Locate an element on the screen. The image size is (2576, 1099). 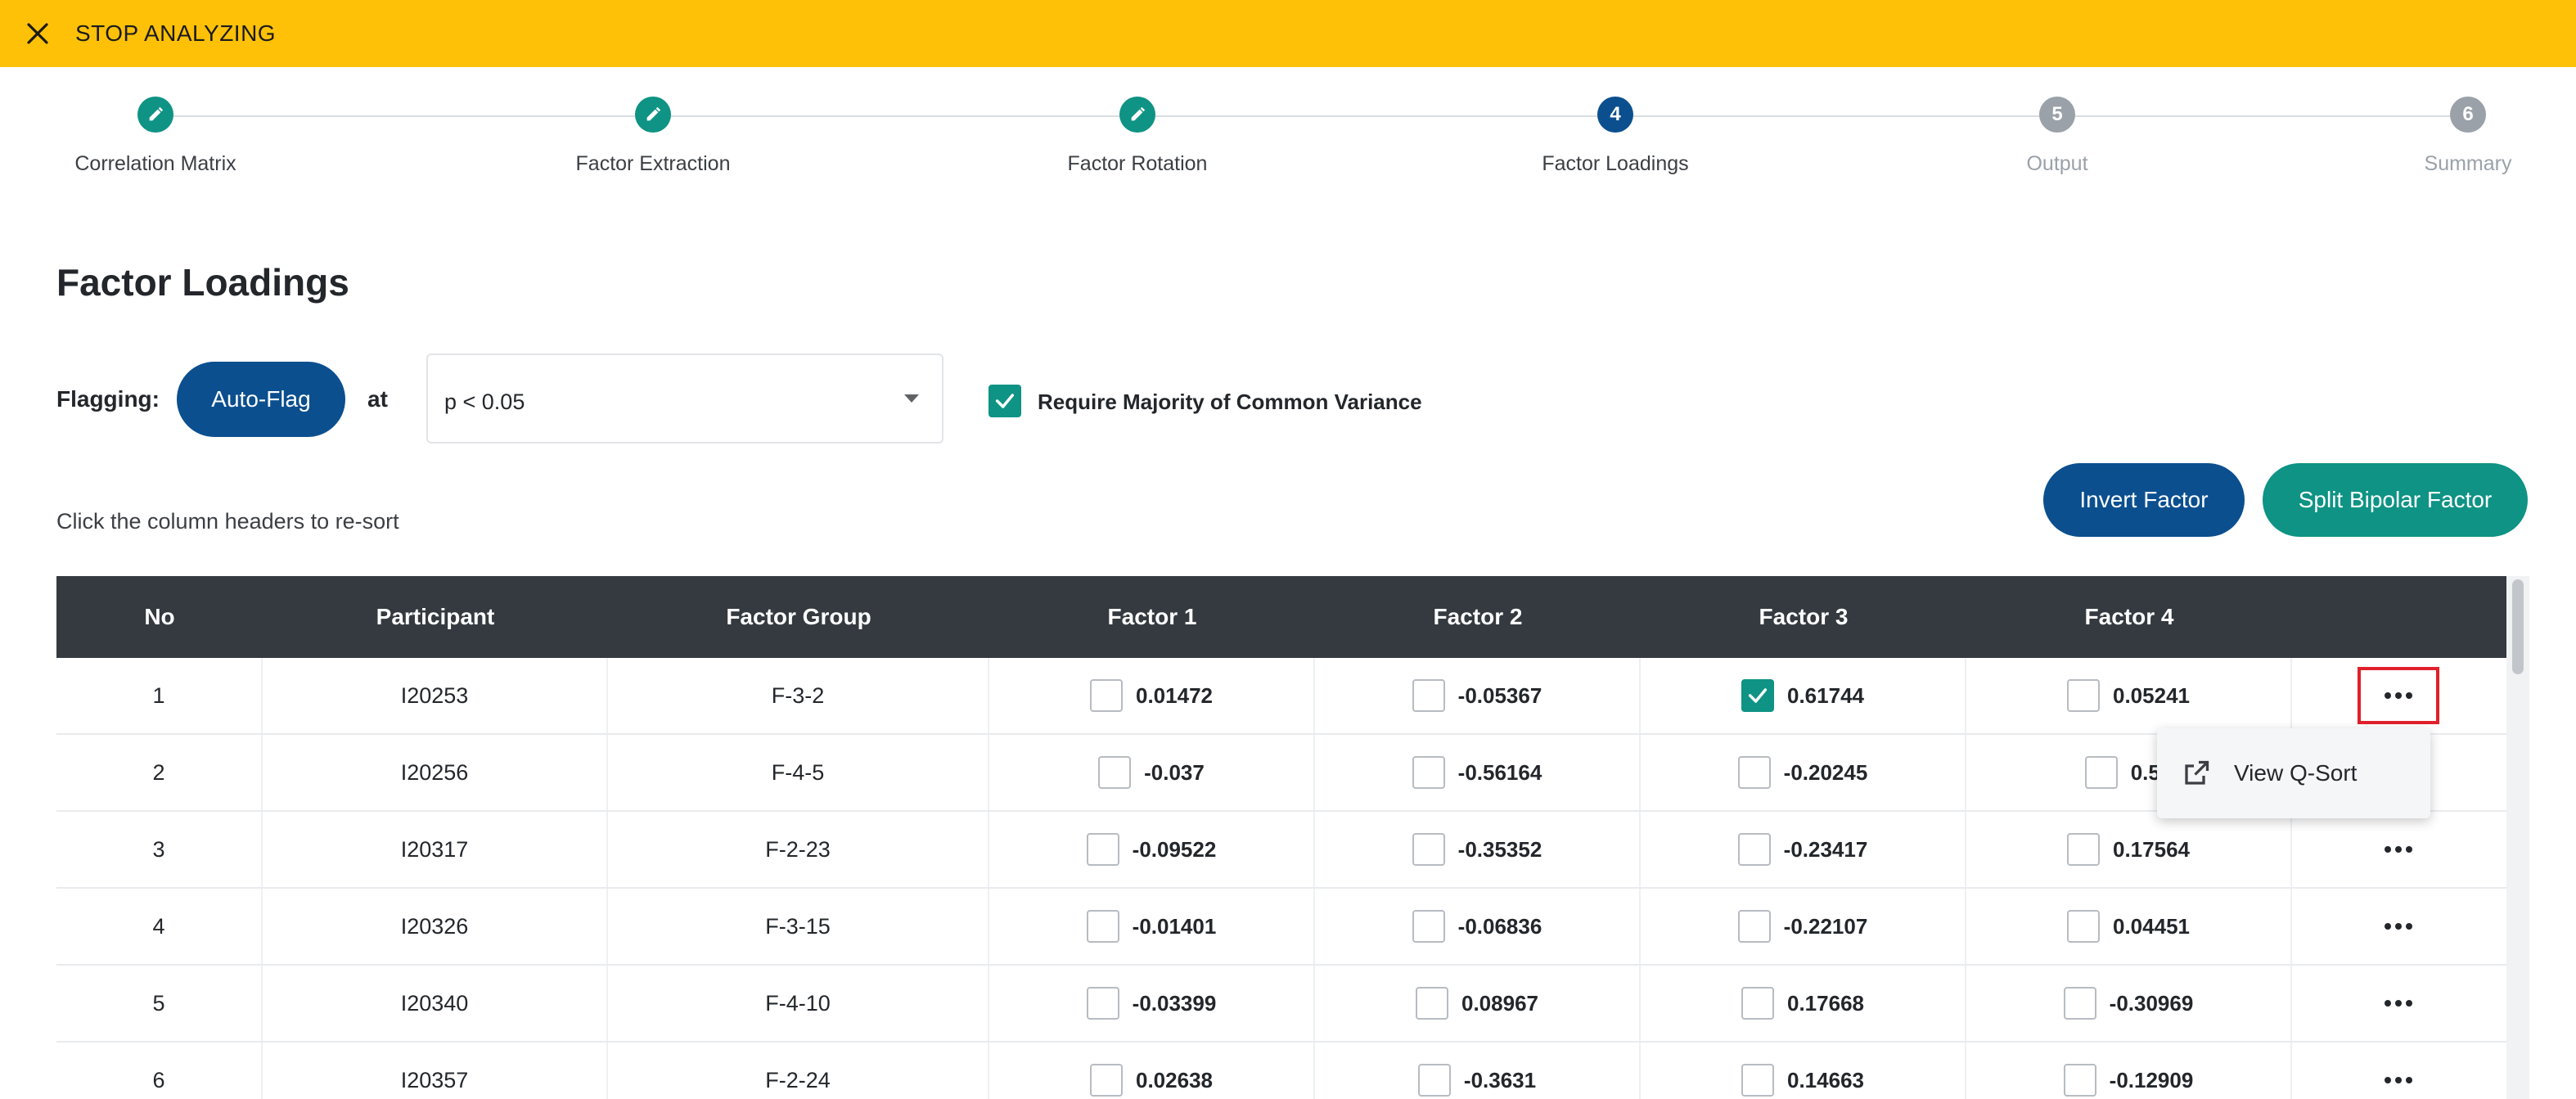
cell-factor-group: F-3-2 is located at coordinates (798, 695).